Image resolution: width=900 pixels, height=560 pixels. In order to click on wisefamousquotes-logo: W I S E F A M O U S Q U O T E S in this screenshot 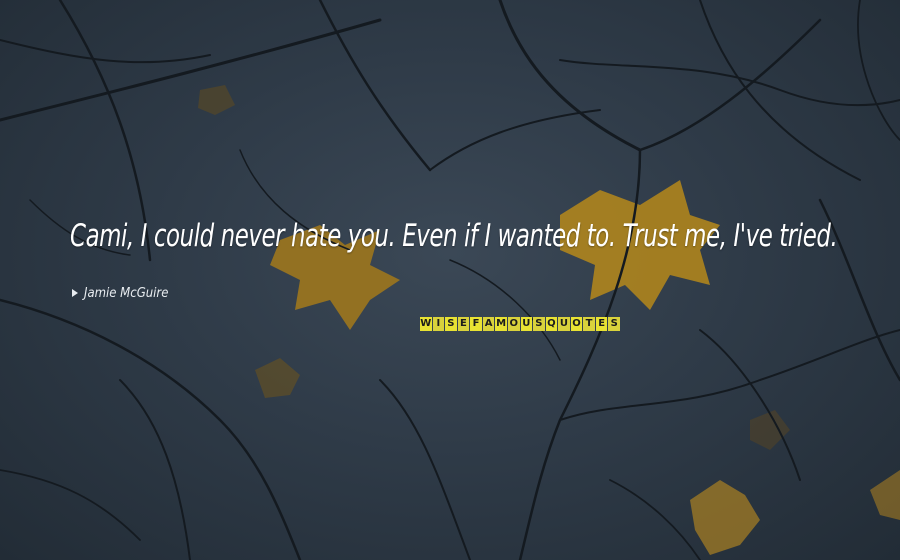, I will do `click(520, 324)`.